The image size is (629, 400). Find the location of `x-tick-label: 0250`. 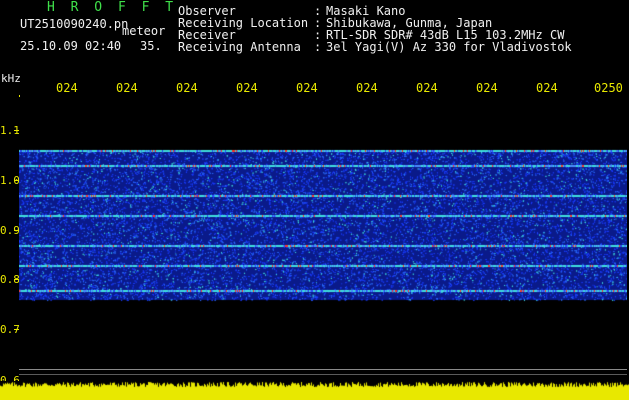

x-tick-label: 0250 is located at coordinates (608, 88).